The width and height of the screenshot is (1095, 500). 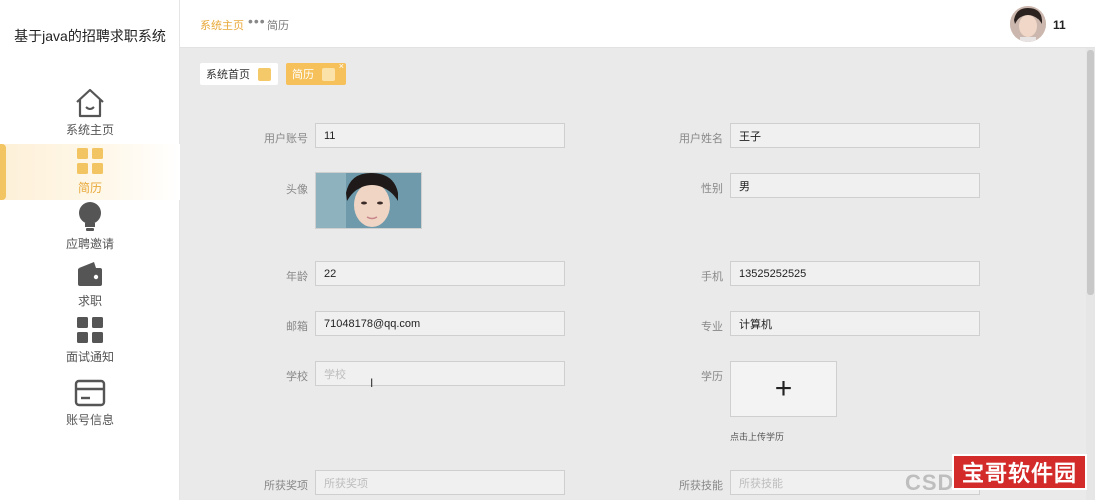 I want to click on text-cursor-icon: I, so click(x=372, y=383).